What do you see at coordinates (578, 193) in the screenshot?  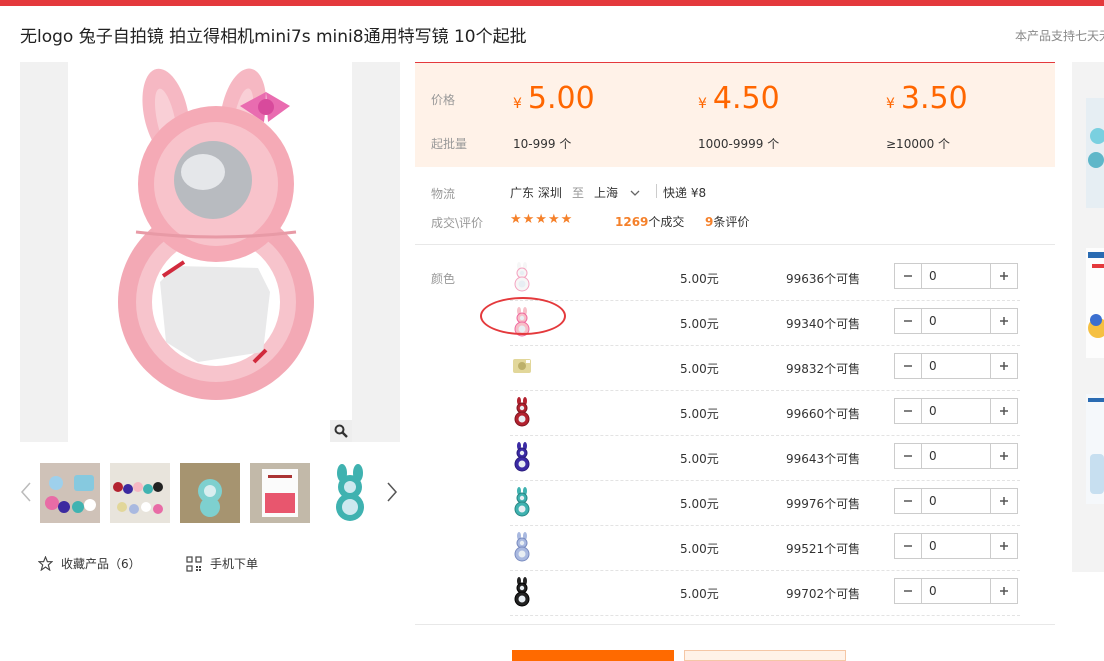 I see `logistics-to-word: 至` at bounding box center [578, 193].